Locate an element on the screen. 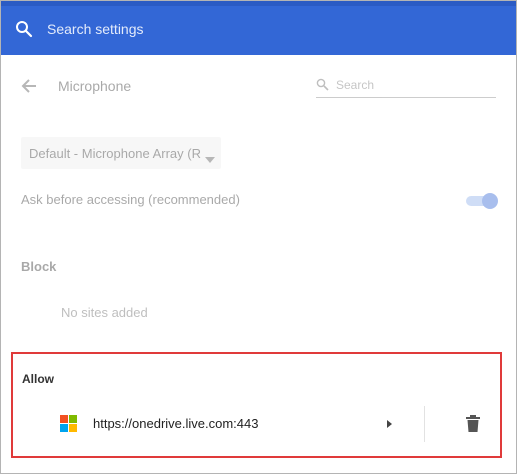 The width and height of the screenshot is (517, 474). row-divider is located at coordinates (424, 424).